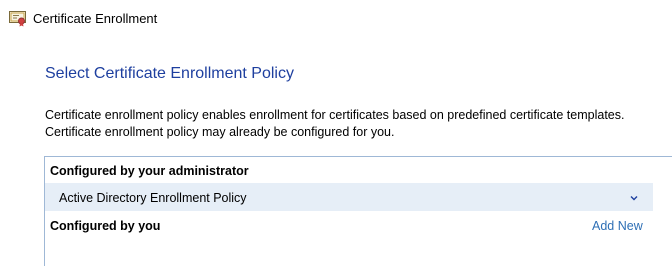 Image resolution: width=672 pixels, height=266 pixels. What do you see at coordinates (18, 19) in the screenshot?
I see `certificate-icon` at bounding box center [18, 19].